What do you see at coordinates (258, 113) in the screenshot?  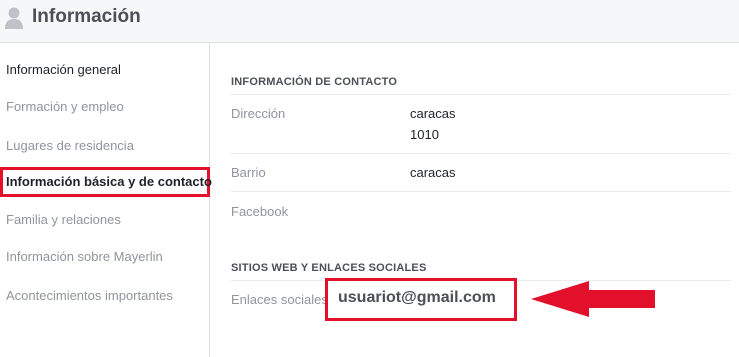 I see `address-label: Dirección` at bounding box center [258, 113].